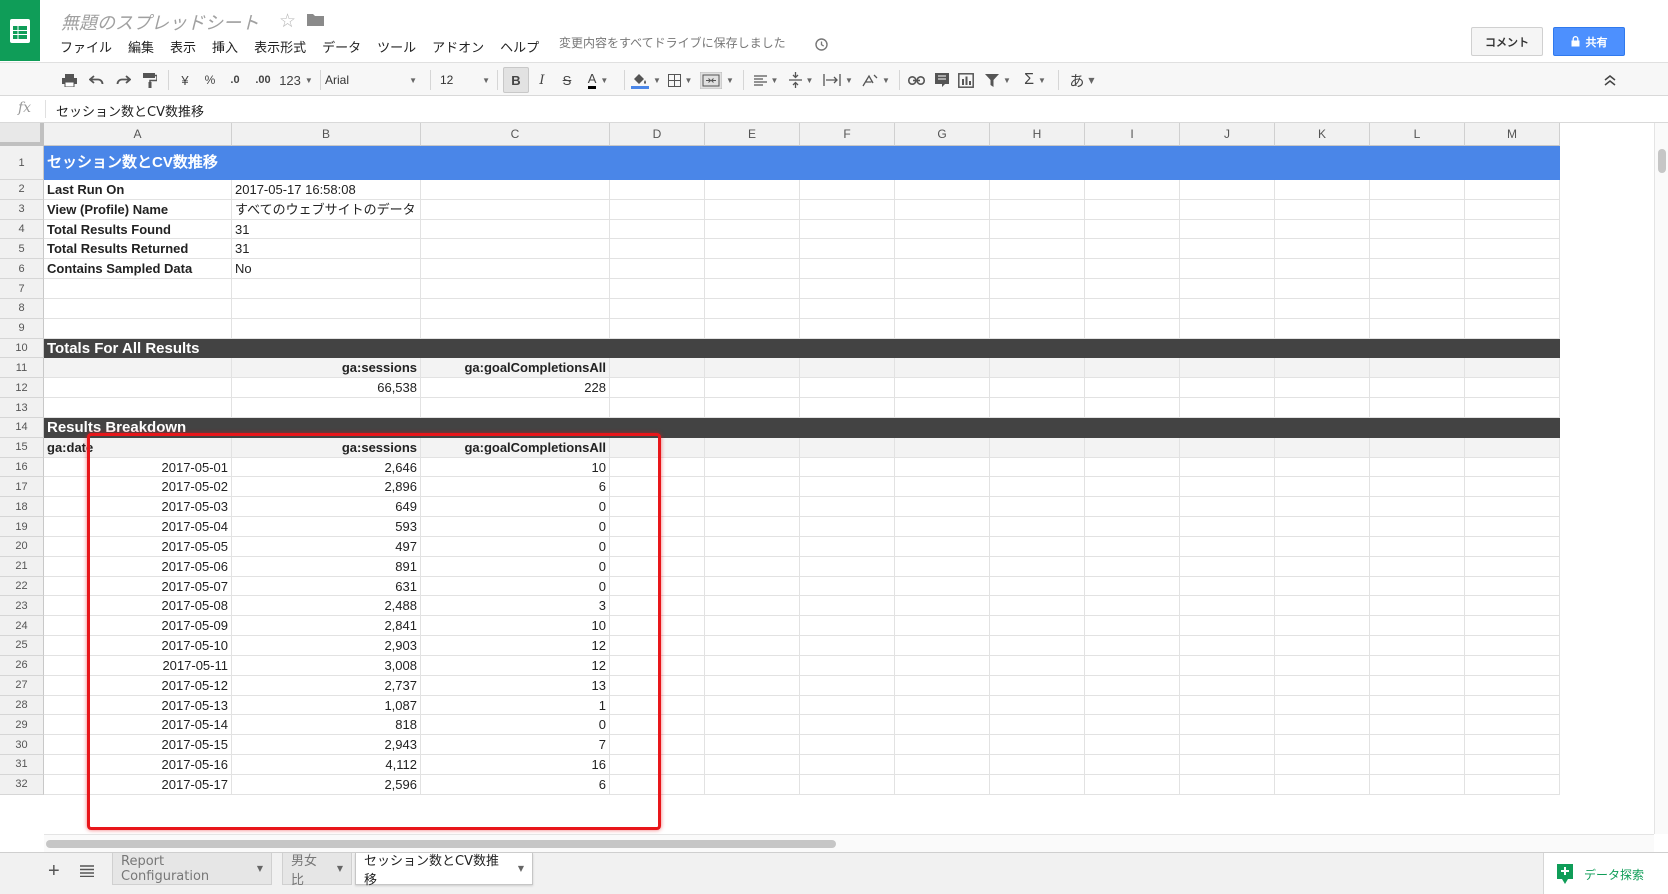 The image size is (1668, 894). I want to click on cell-f27, so click(847, 685).